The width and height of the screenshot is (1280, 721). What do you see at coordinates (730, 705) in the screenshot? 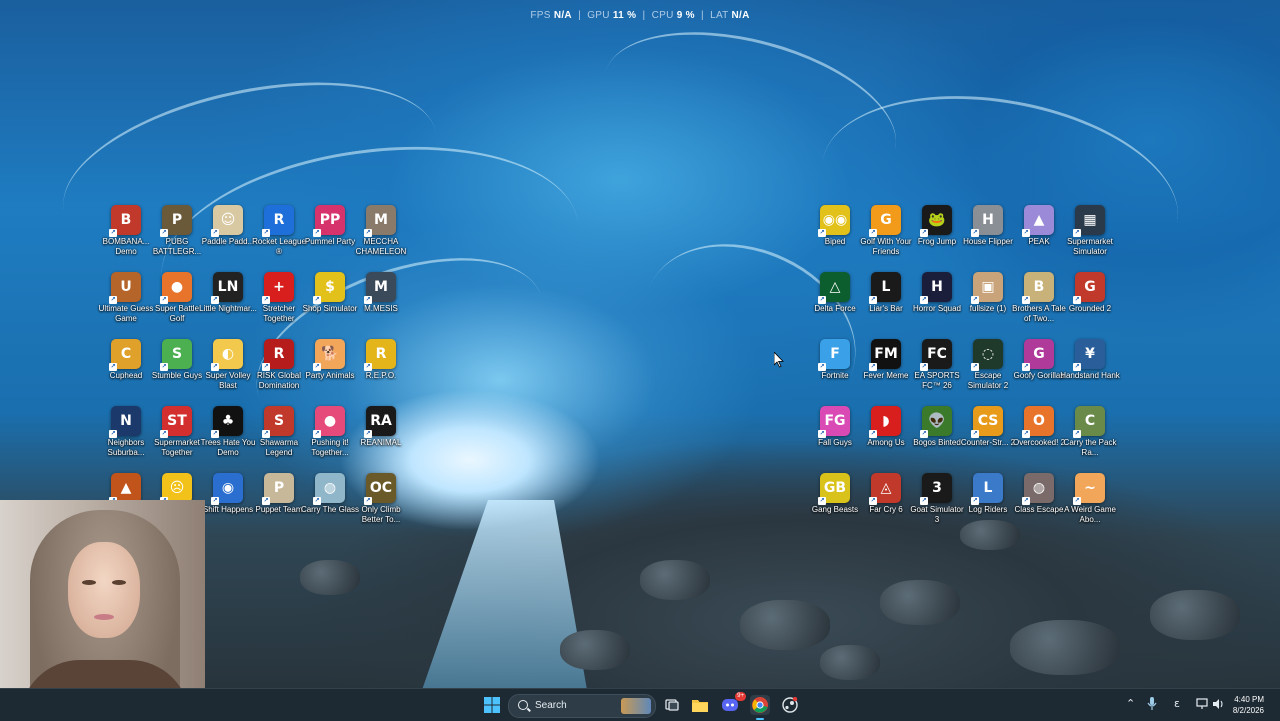
I see `discord-icon` at bounding box center [730, 705].